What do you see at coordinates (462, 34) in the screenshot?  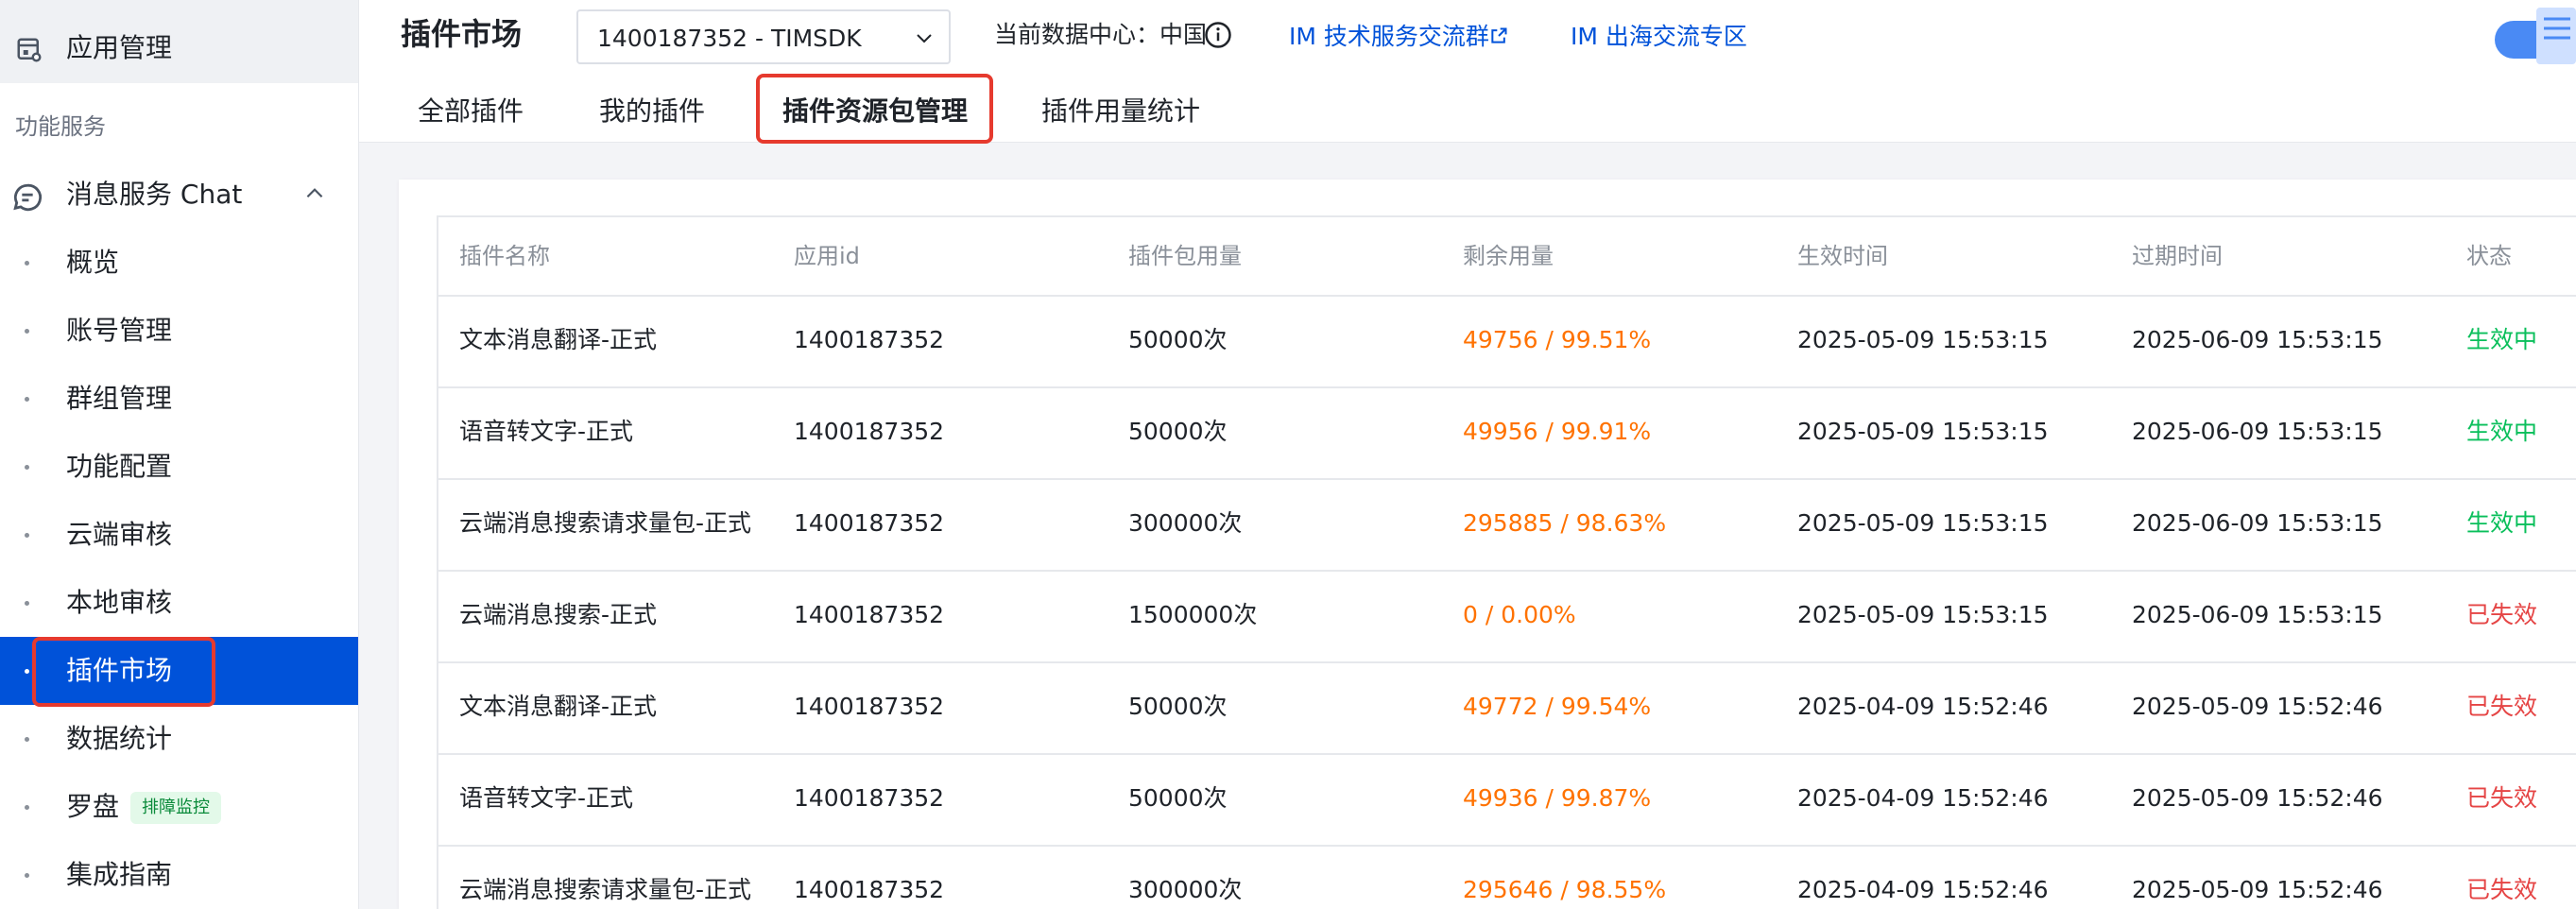 I see `page-title: 插件市场` at bounding box center [462, 34].